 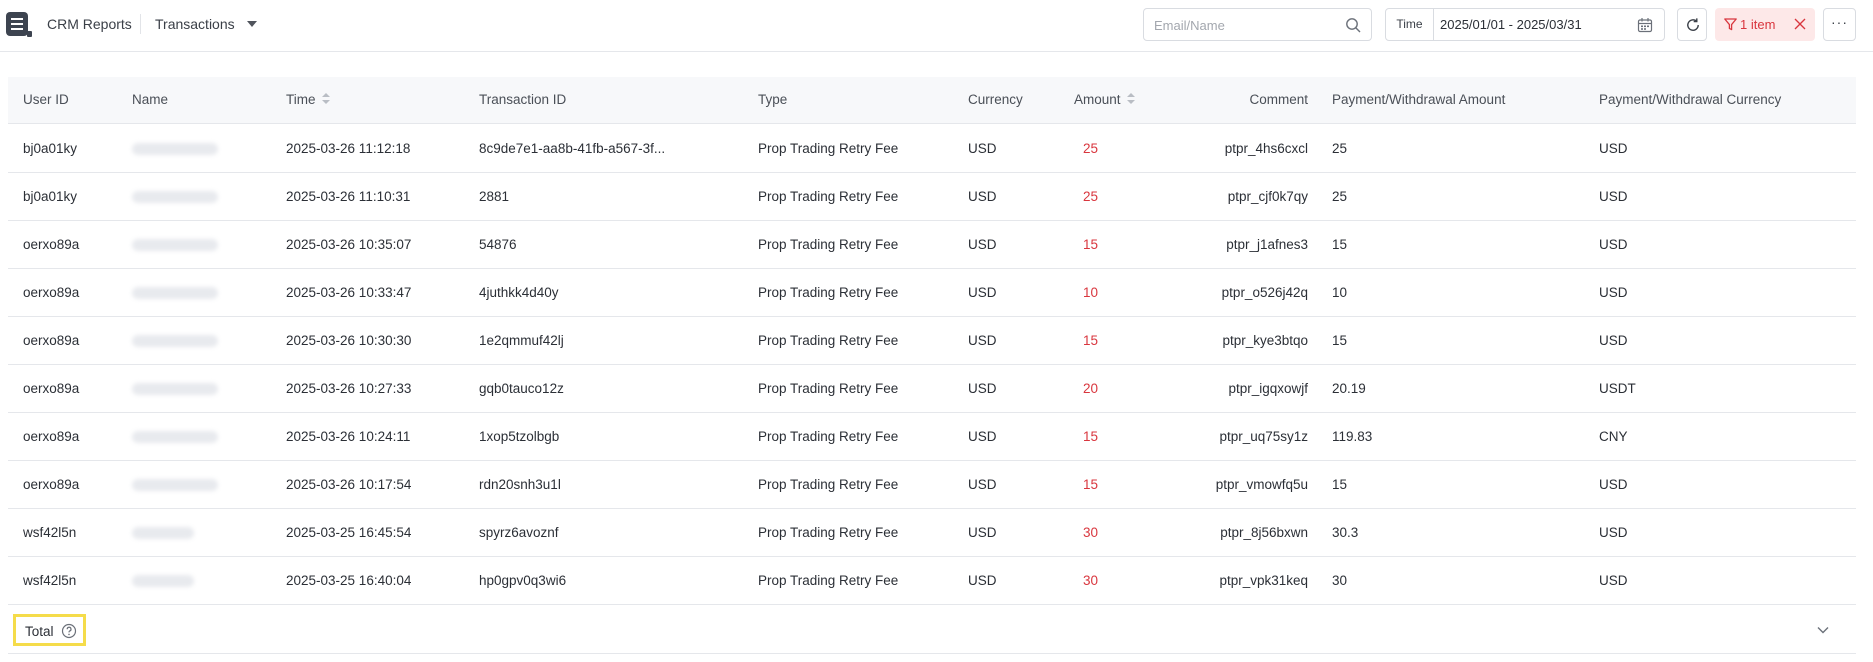 I want to click on cell-payment-withdrawal-currency: CNY, so click(x=1613, y=436).